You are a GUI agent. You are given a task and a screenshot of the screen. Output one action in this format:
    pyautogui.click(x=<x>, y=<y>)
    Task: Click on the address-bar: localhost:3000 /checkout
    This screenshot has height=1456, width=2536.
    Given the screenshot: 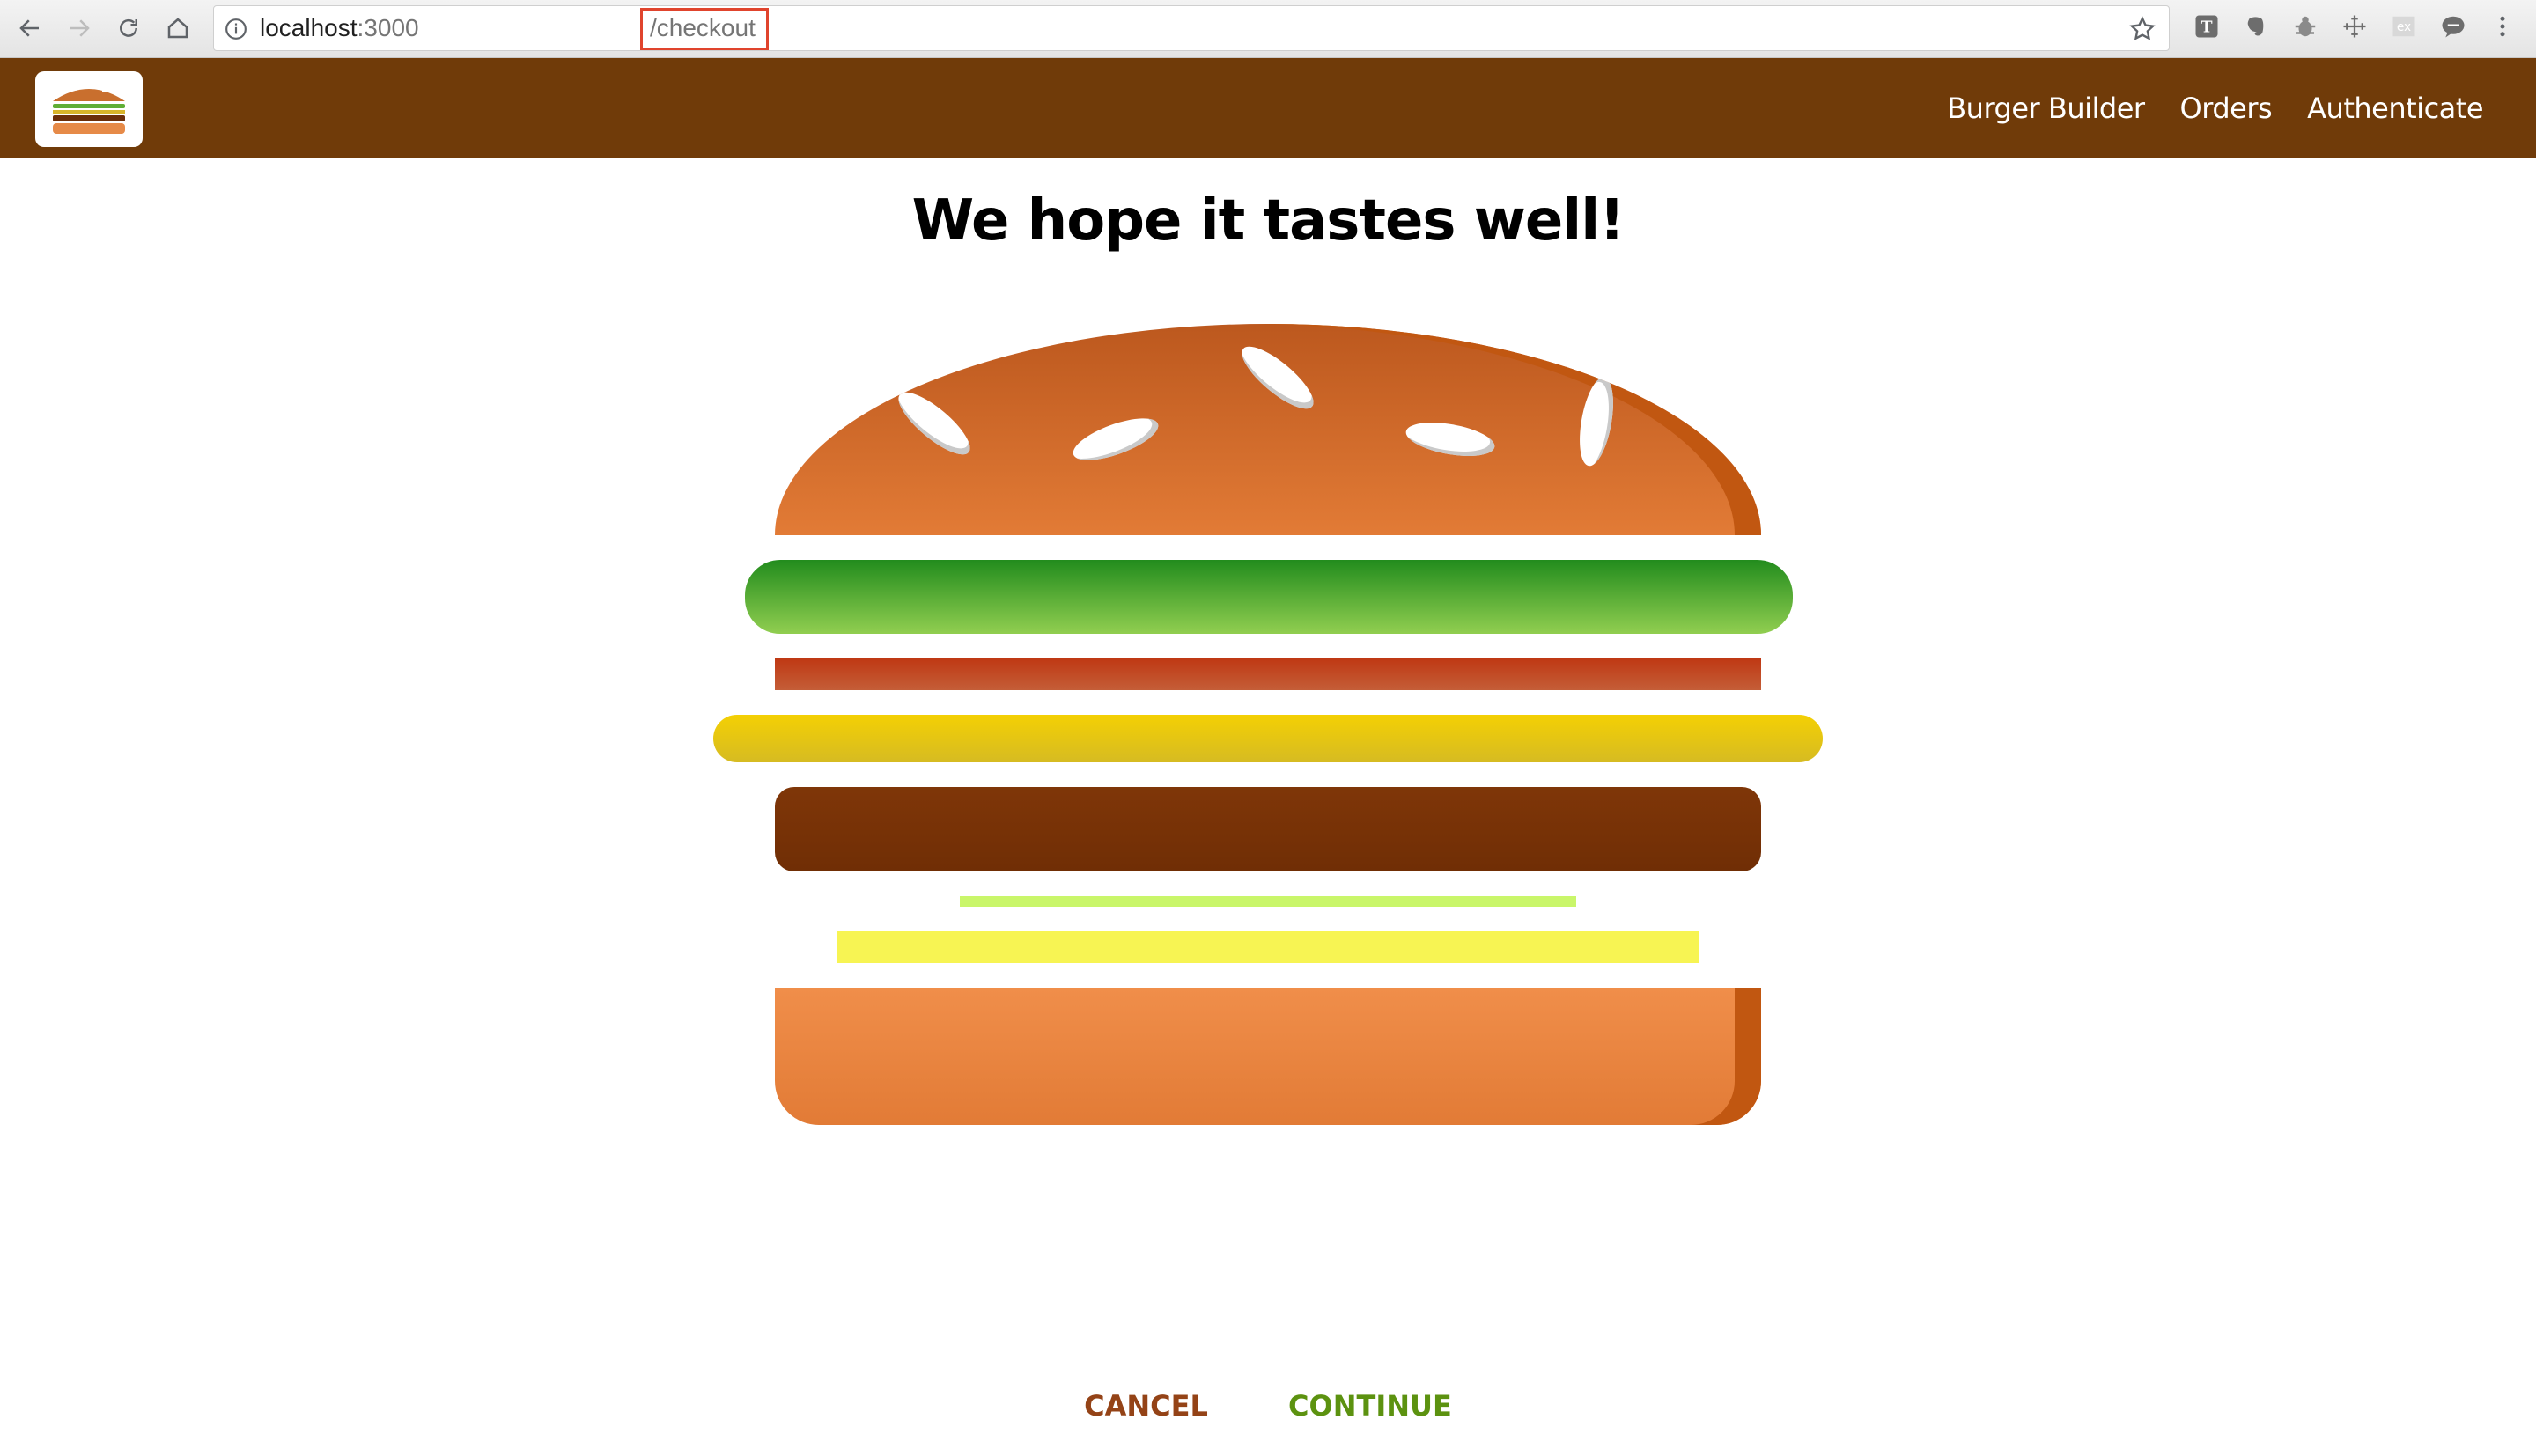 What is the action you would take?
    pyautogui.click(x=1191, y=28)
    